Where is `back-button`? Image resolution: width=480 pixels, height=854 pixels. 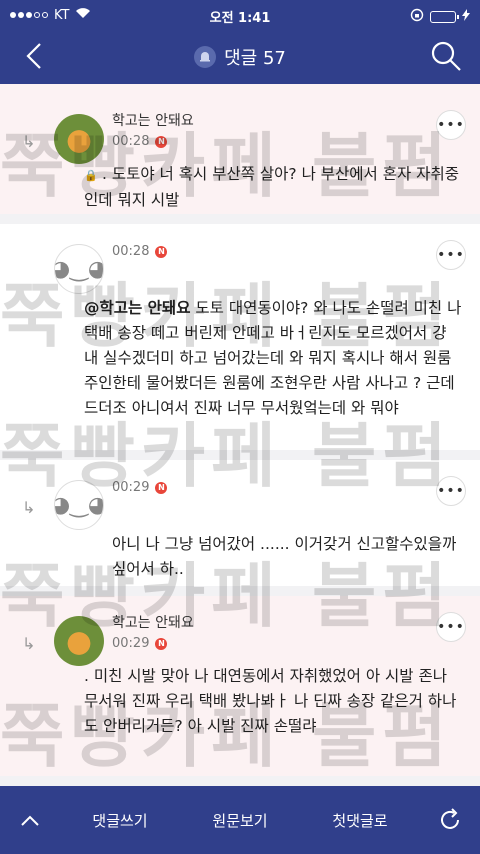 back-button is located at coordinates (36, 56).